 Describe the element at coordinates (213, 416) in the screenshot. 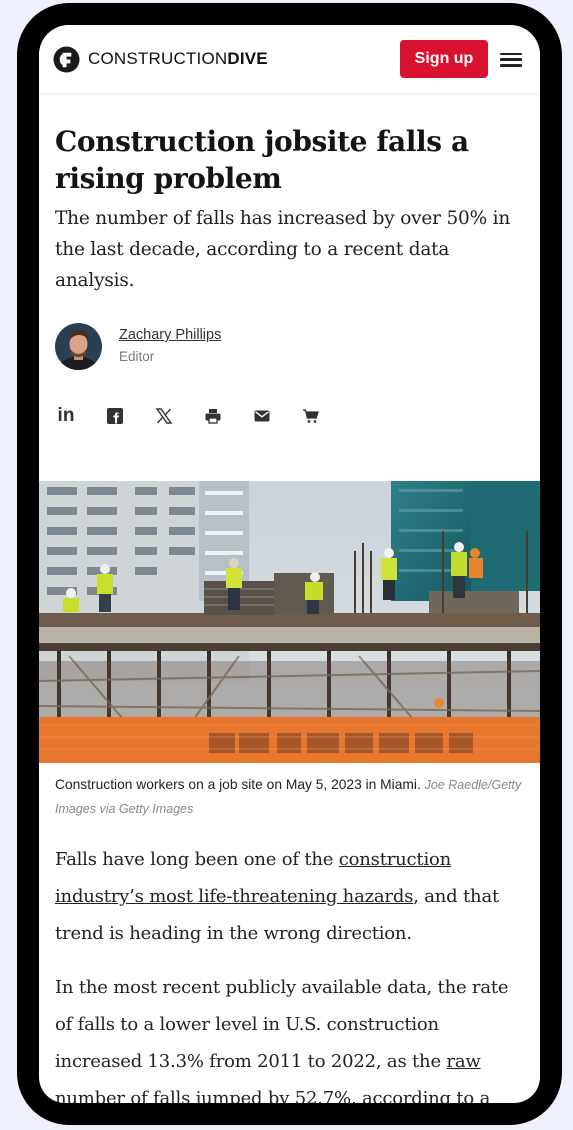

I see `print-icon` at that location.